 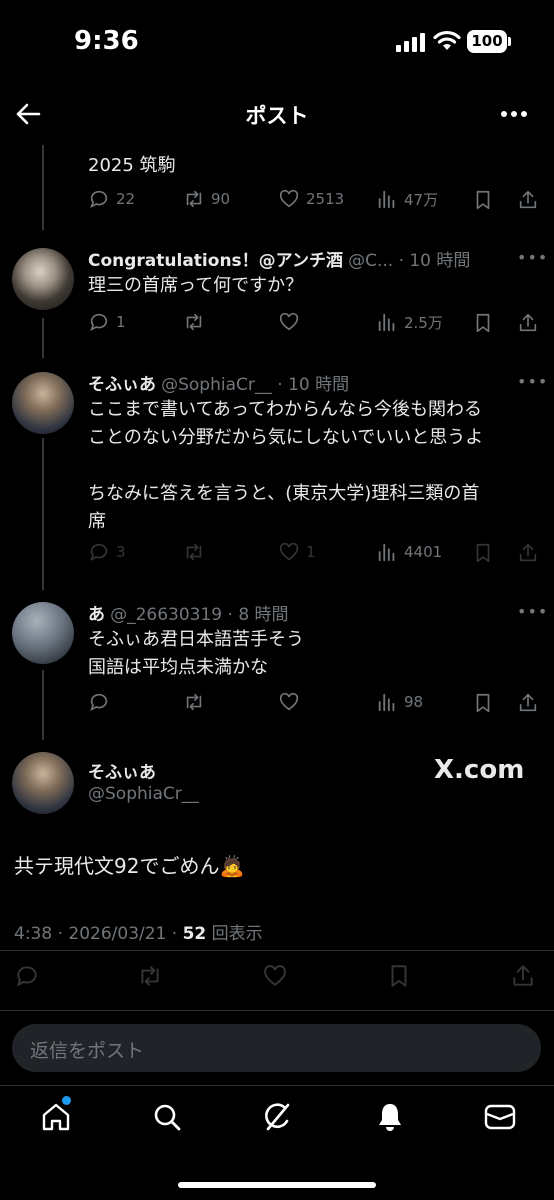 What do you see at coordinates (447, 40) in the screenshot?
I see `wifi-icon` at bounding box center [447, 40].